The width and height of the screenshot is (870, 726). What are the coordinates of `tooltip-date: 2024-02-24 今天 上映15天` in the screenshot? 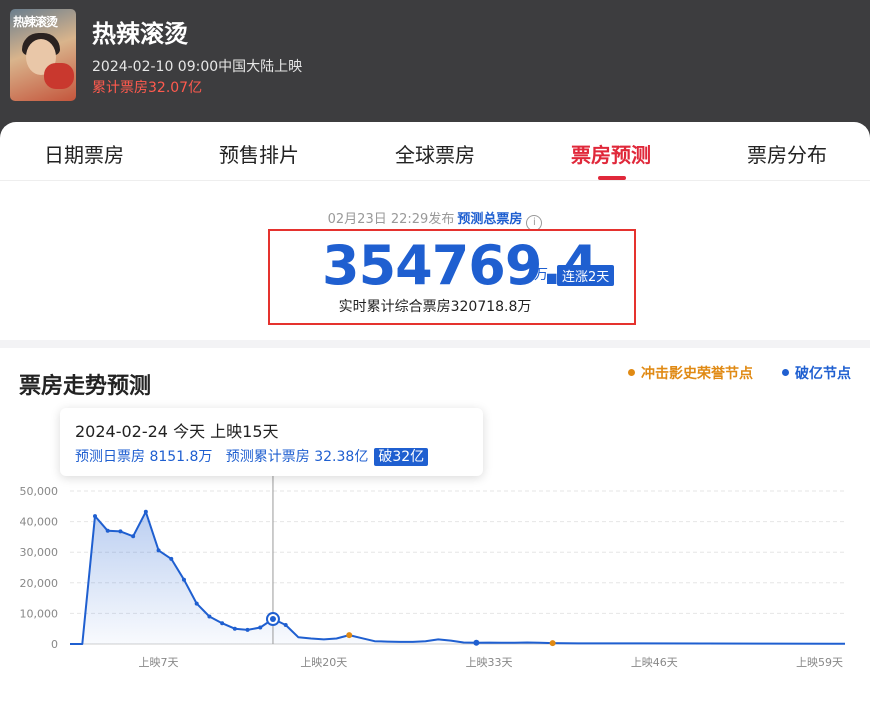 It's located at (177, 431).